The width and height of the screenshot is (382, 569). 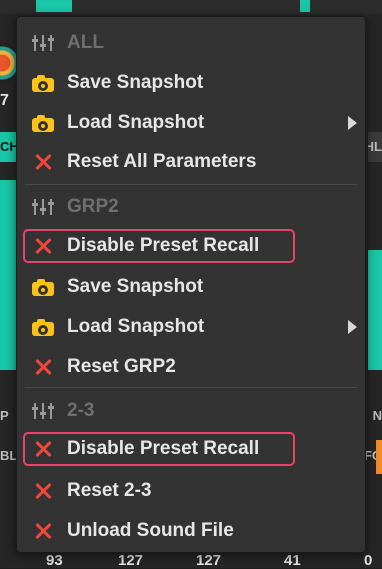 I want to click on background-meter-right, so click(x=305, y=6).